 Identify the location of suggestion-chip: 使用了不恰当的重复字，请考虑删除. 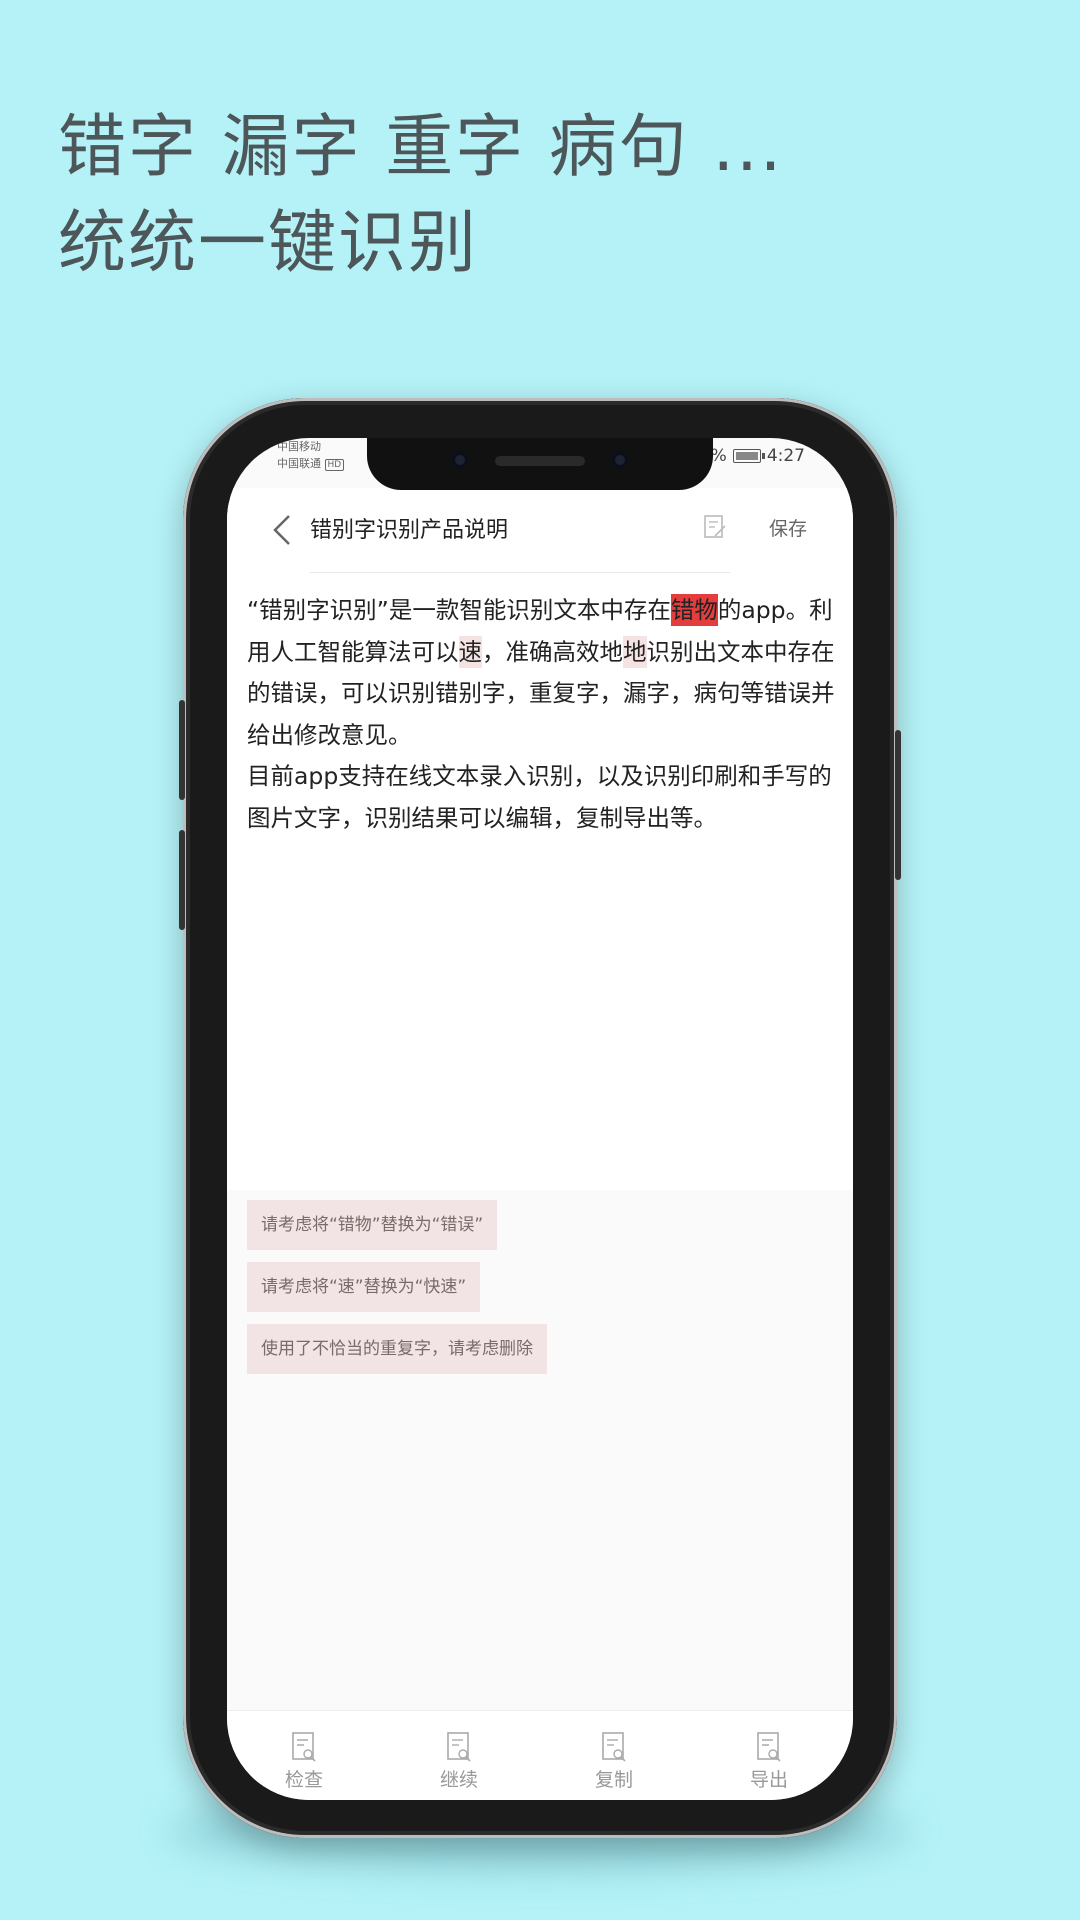
(397, 1349).